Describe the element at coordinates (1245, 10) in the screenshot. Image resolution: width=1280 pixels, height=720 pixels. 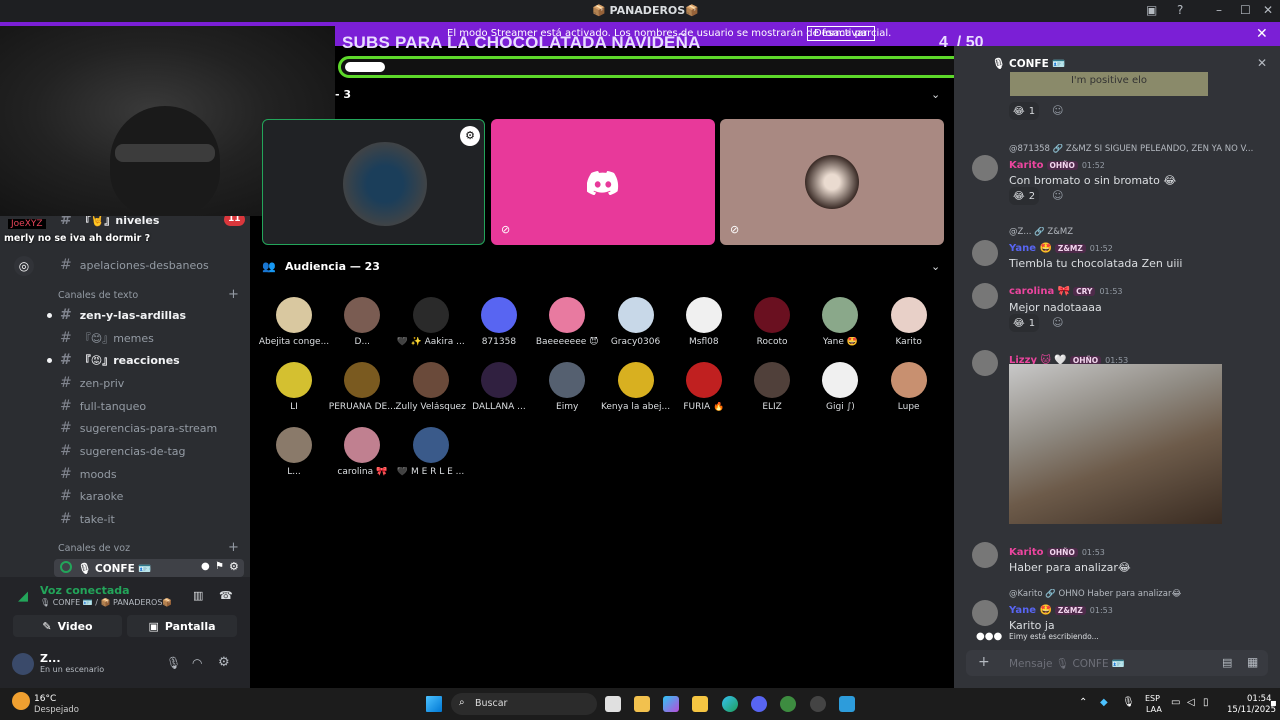
I see `maximize-icon: ☐` at that location.